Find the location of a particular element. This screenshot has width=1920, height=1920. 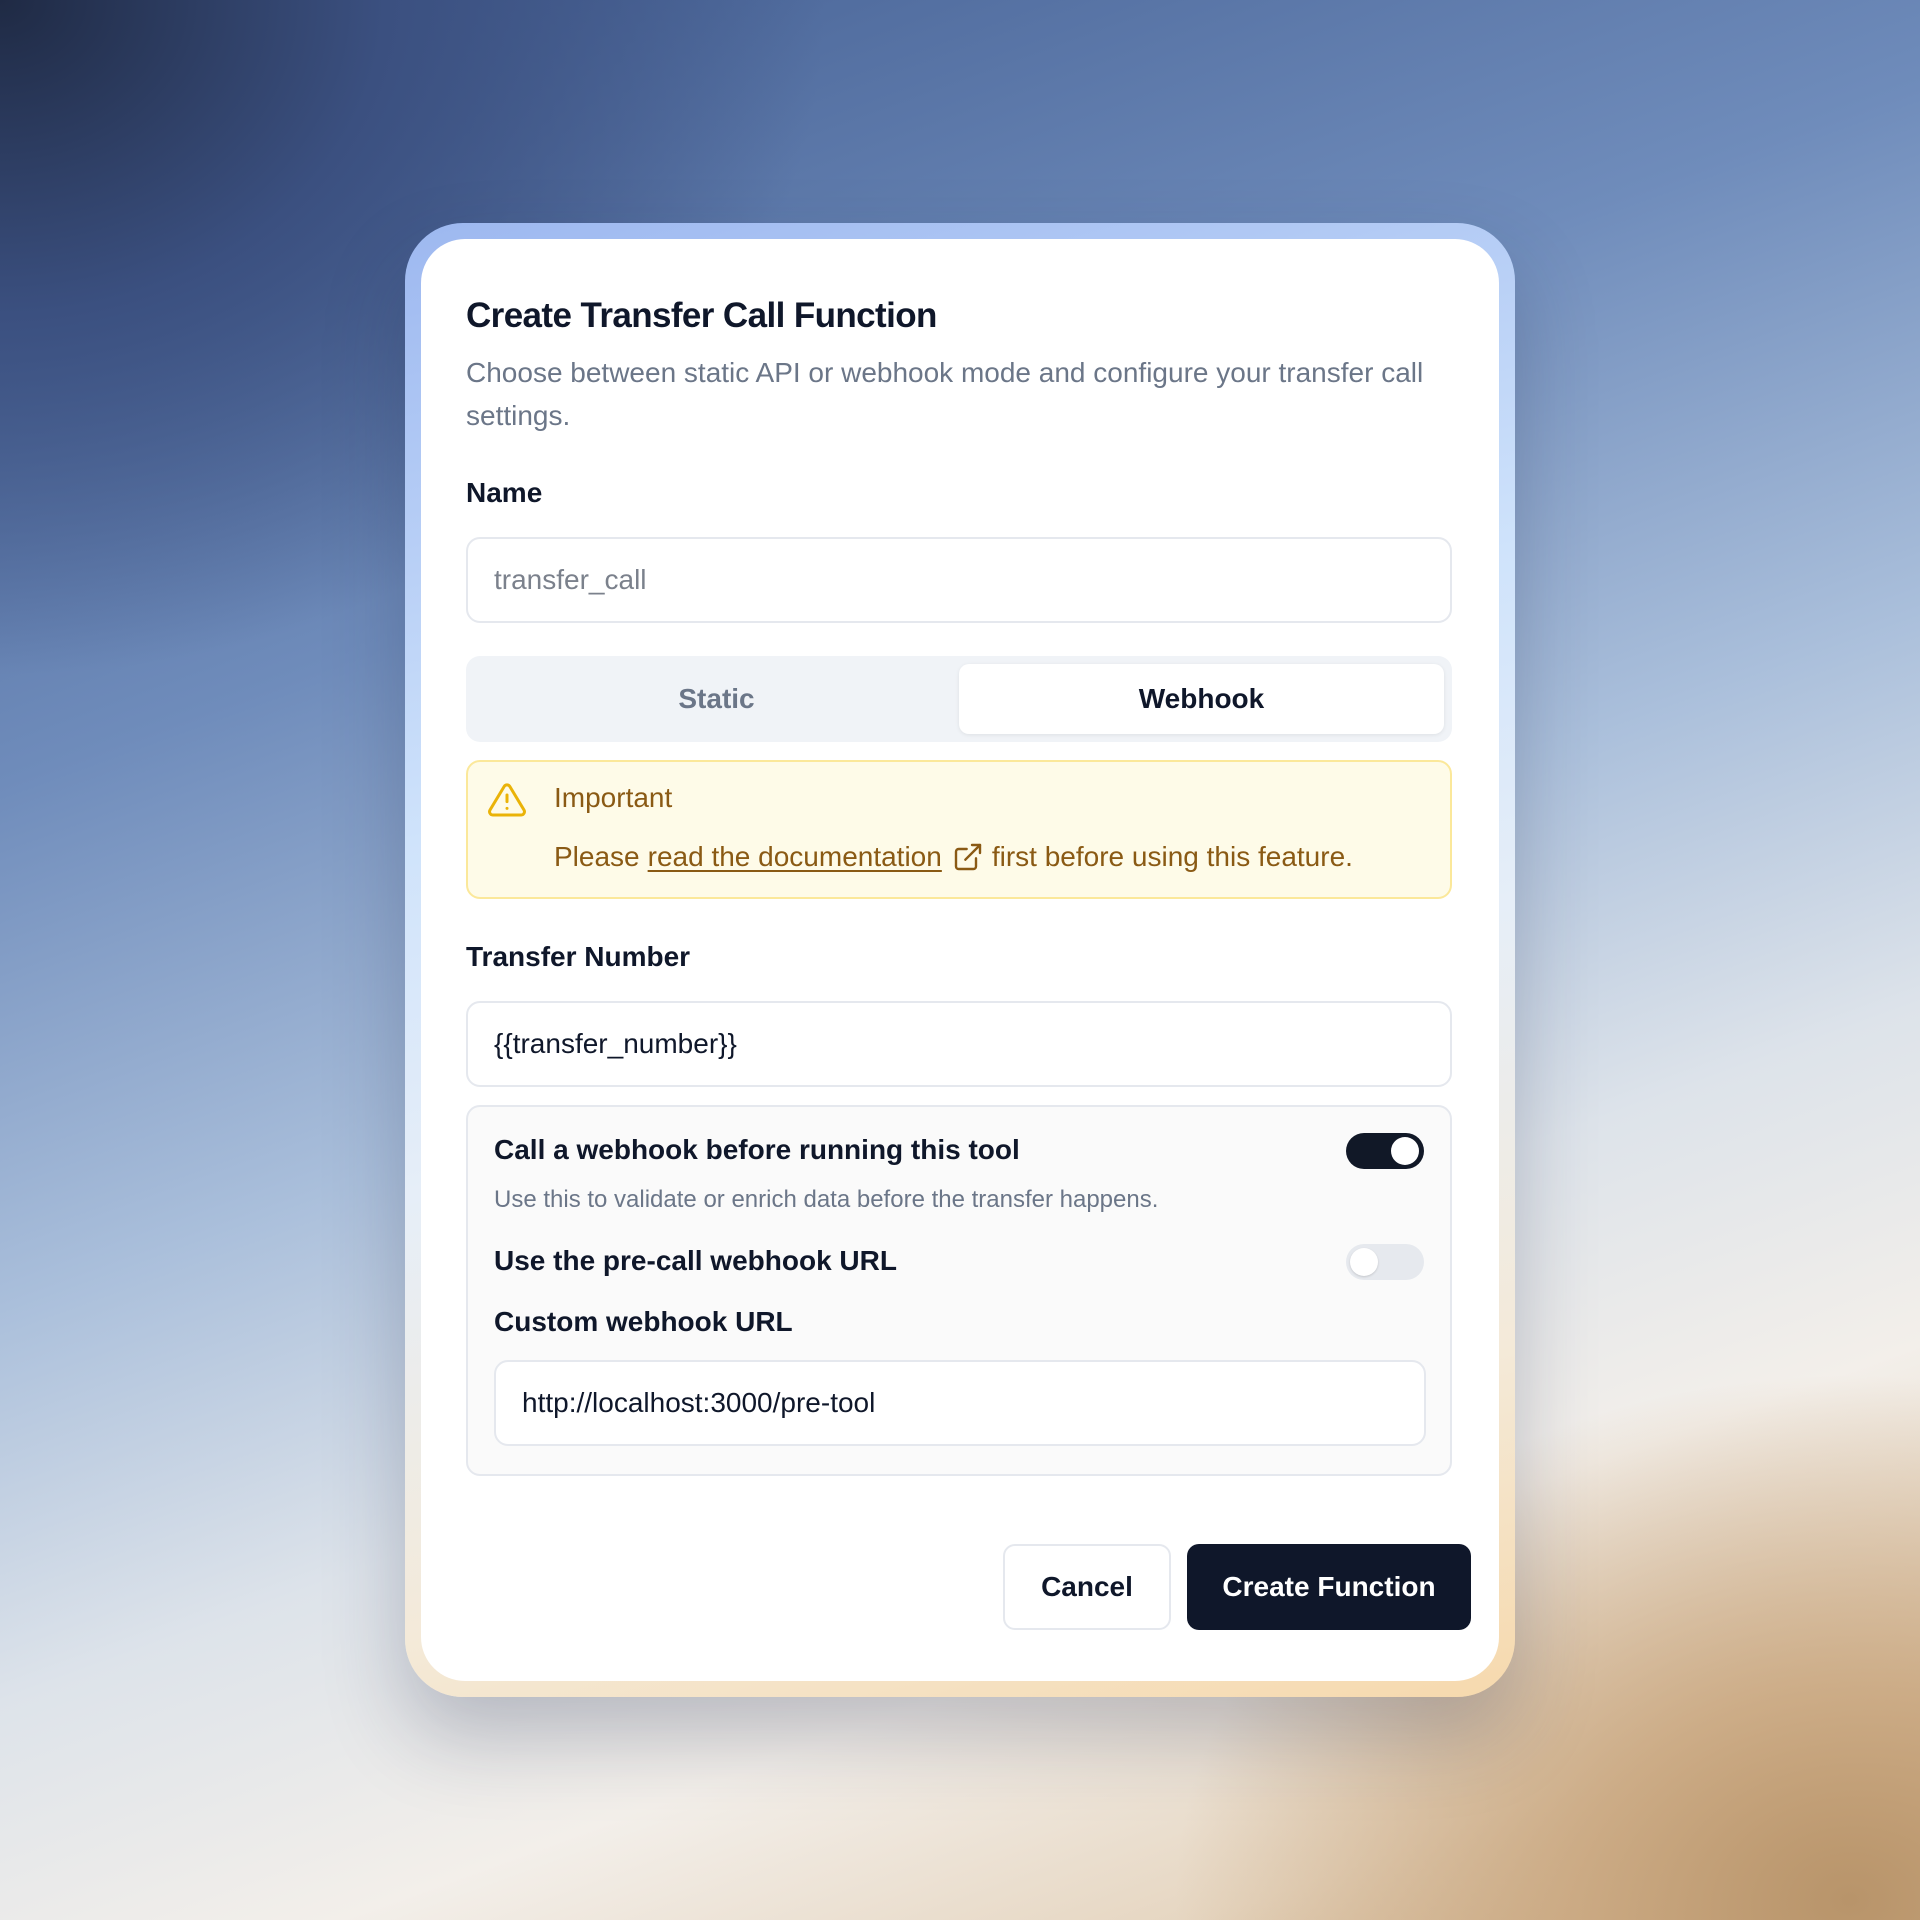

alert-prefix: Please is located at coordinates (597, 856).